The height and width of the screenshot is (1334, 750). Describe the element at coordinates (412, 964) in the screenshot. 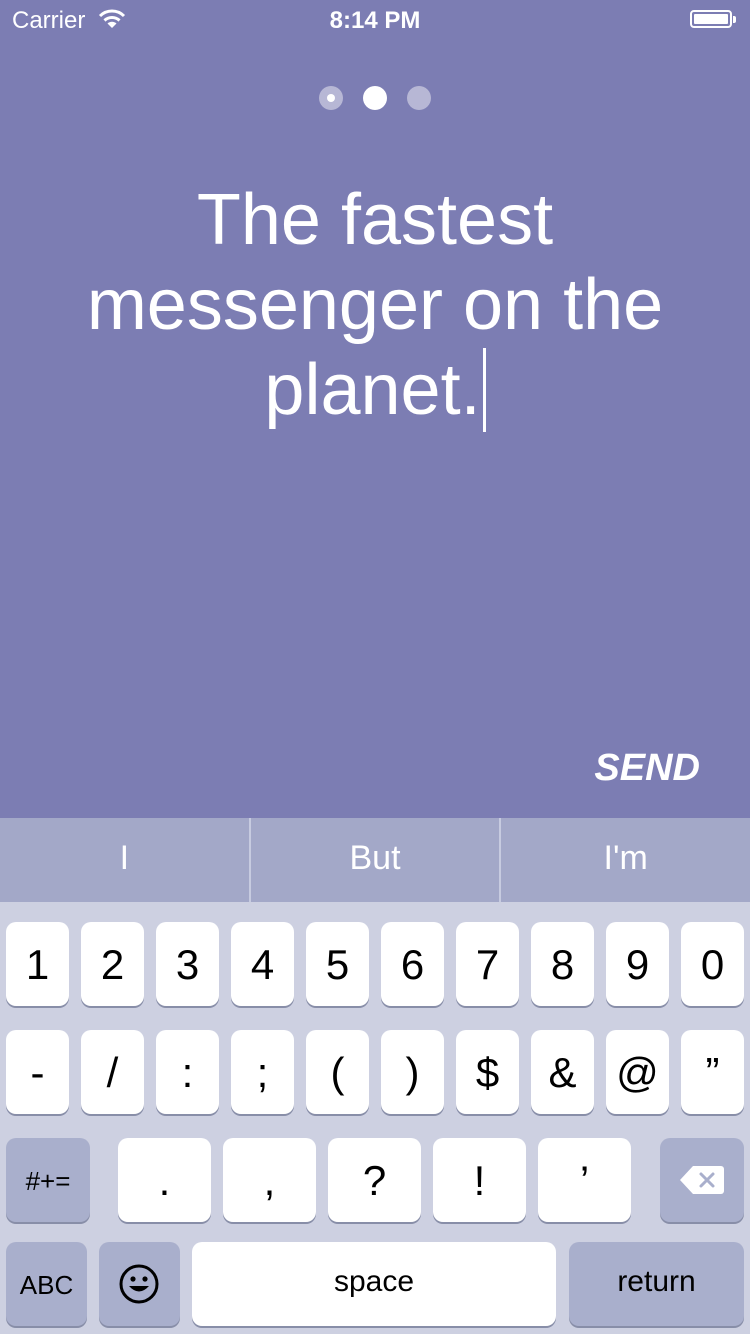

I see `key-6: 6` at that location.